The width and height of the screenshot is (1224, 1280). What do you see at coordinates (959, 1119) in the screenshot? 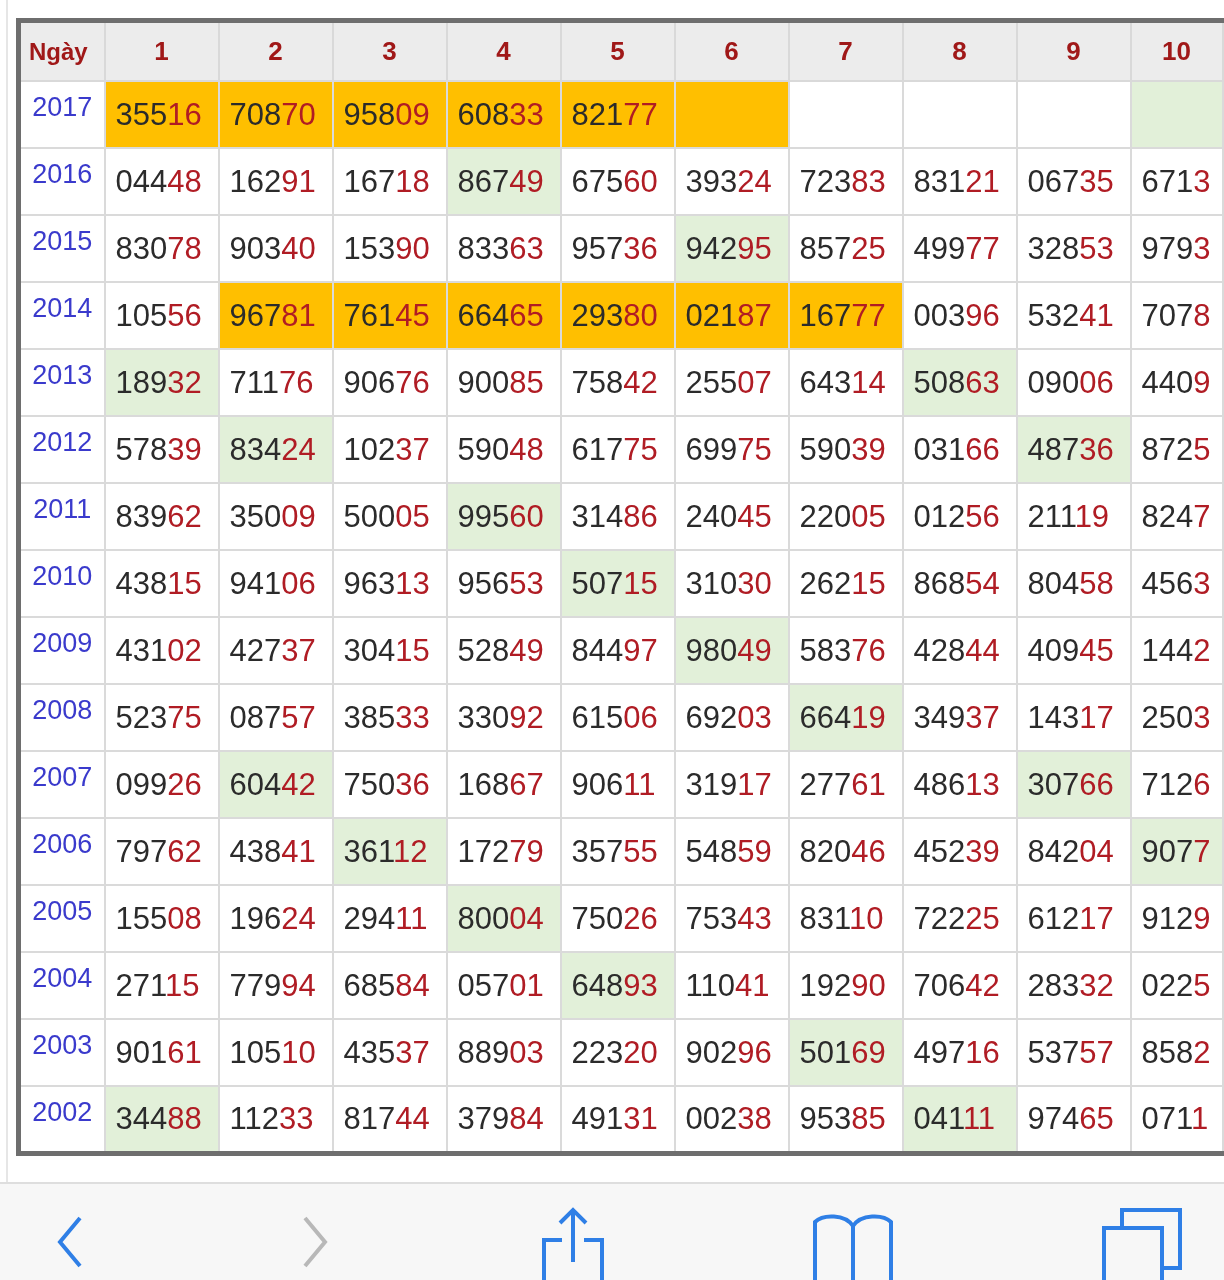
I see `table-cell: 04111` at bounding box center [959, 1119].